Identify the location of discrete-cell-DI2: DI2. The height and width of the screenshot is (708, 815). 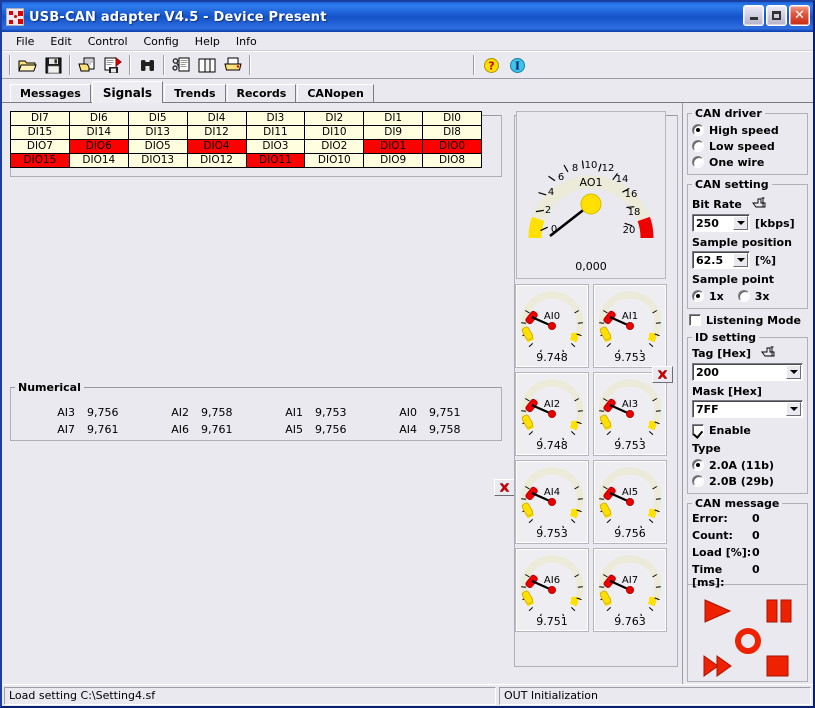
(335, 119).